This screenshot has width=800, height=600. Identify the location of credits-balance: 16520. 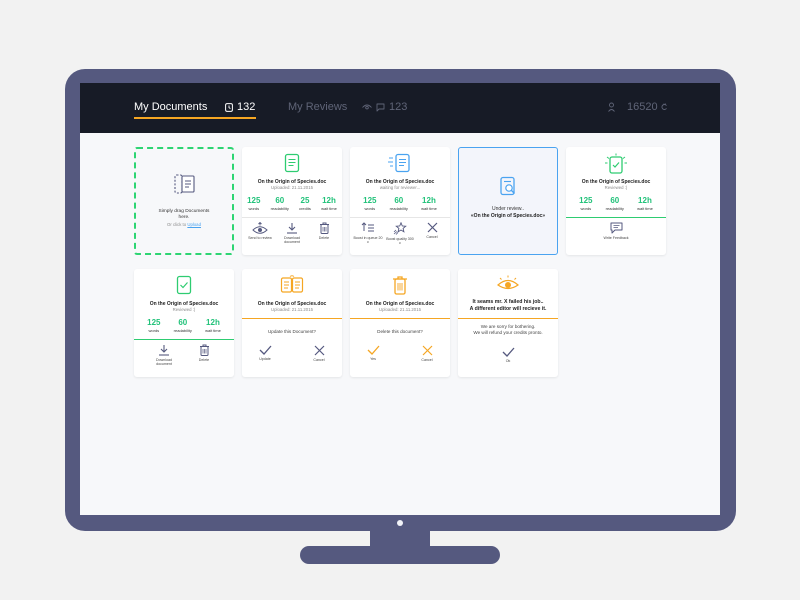
(647, 107).